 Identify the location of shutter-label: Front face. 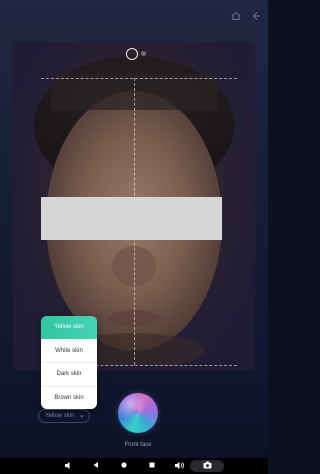
(138, 445).